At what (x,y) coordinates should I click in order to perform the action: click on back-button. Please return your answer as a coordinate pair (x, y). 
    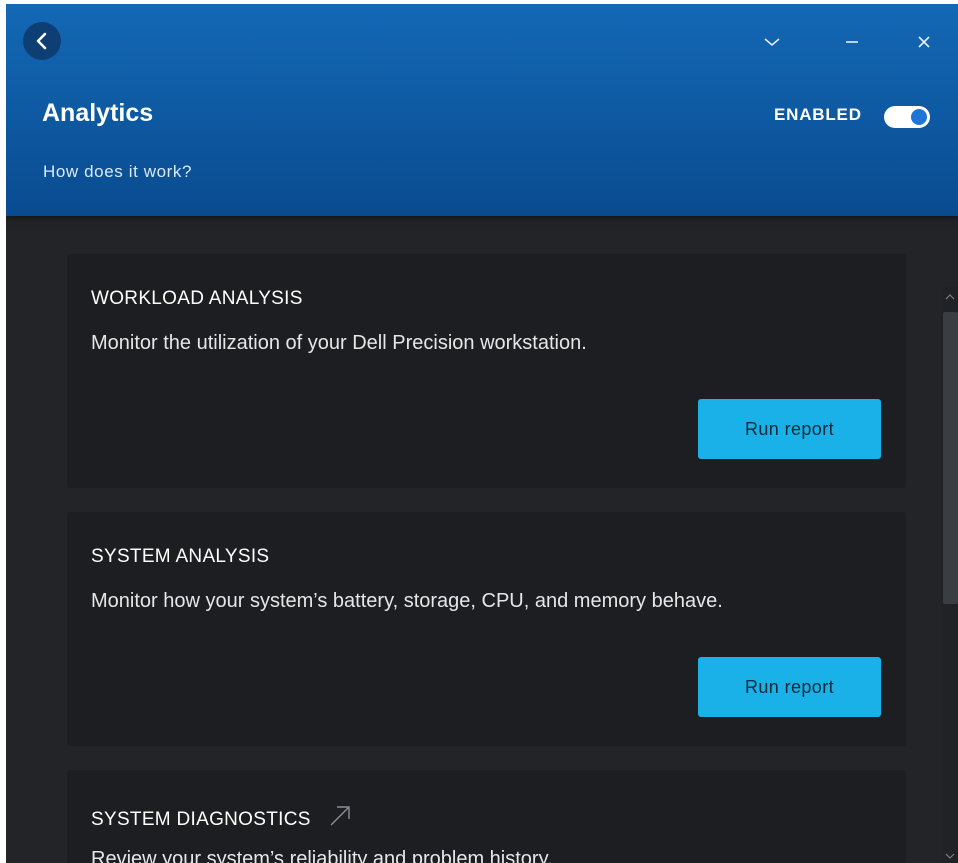
    Looking at the image, I should click on (42, 41).